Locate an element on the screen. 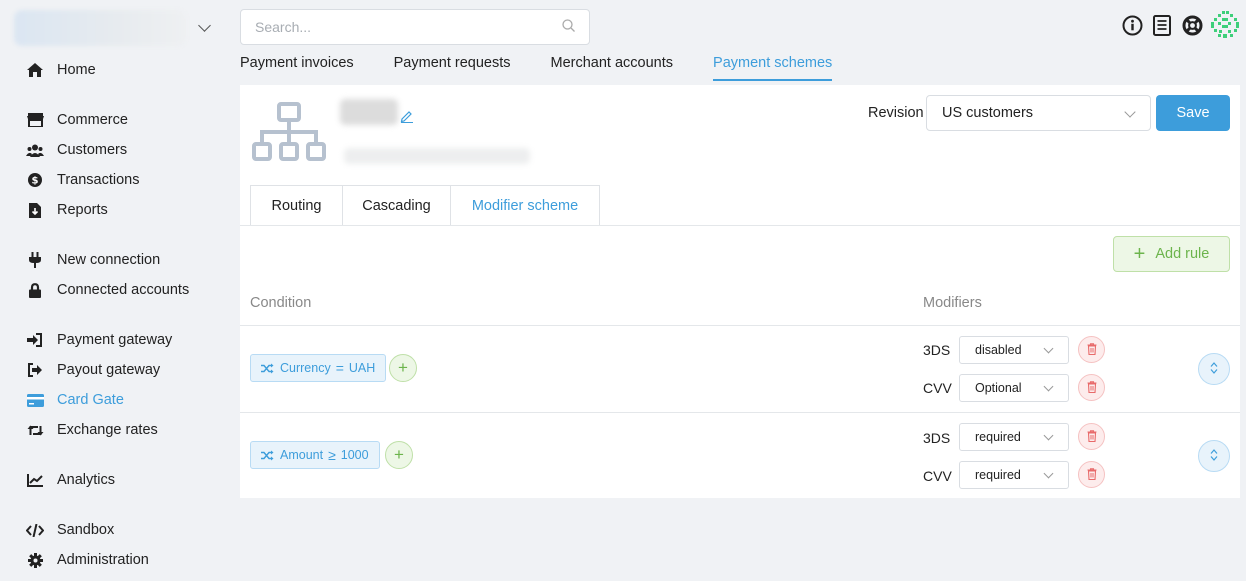 Image resolution: width=1246 pixels, height=581 pixels. condition-value: 1000 is located at coordinates (354, 455).